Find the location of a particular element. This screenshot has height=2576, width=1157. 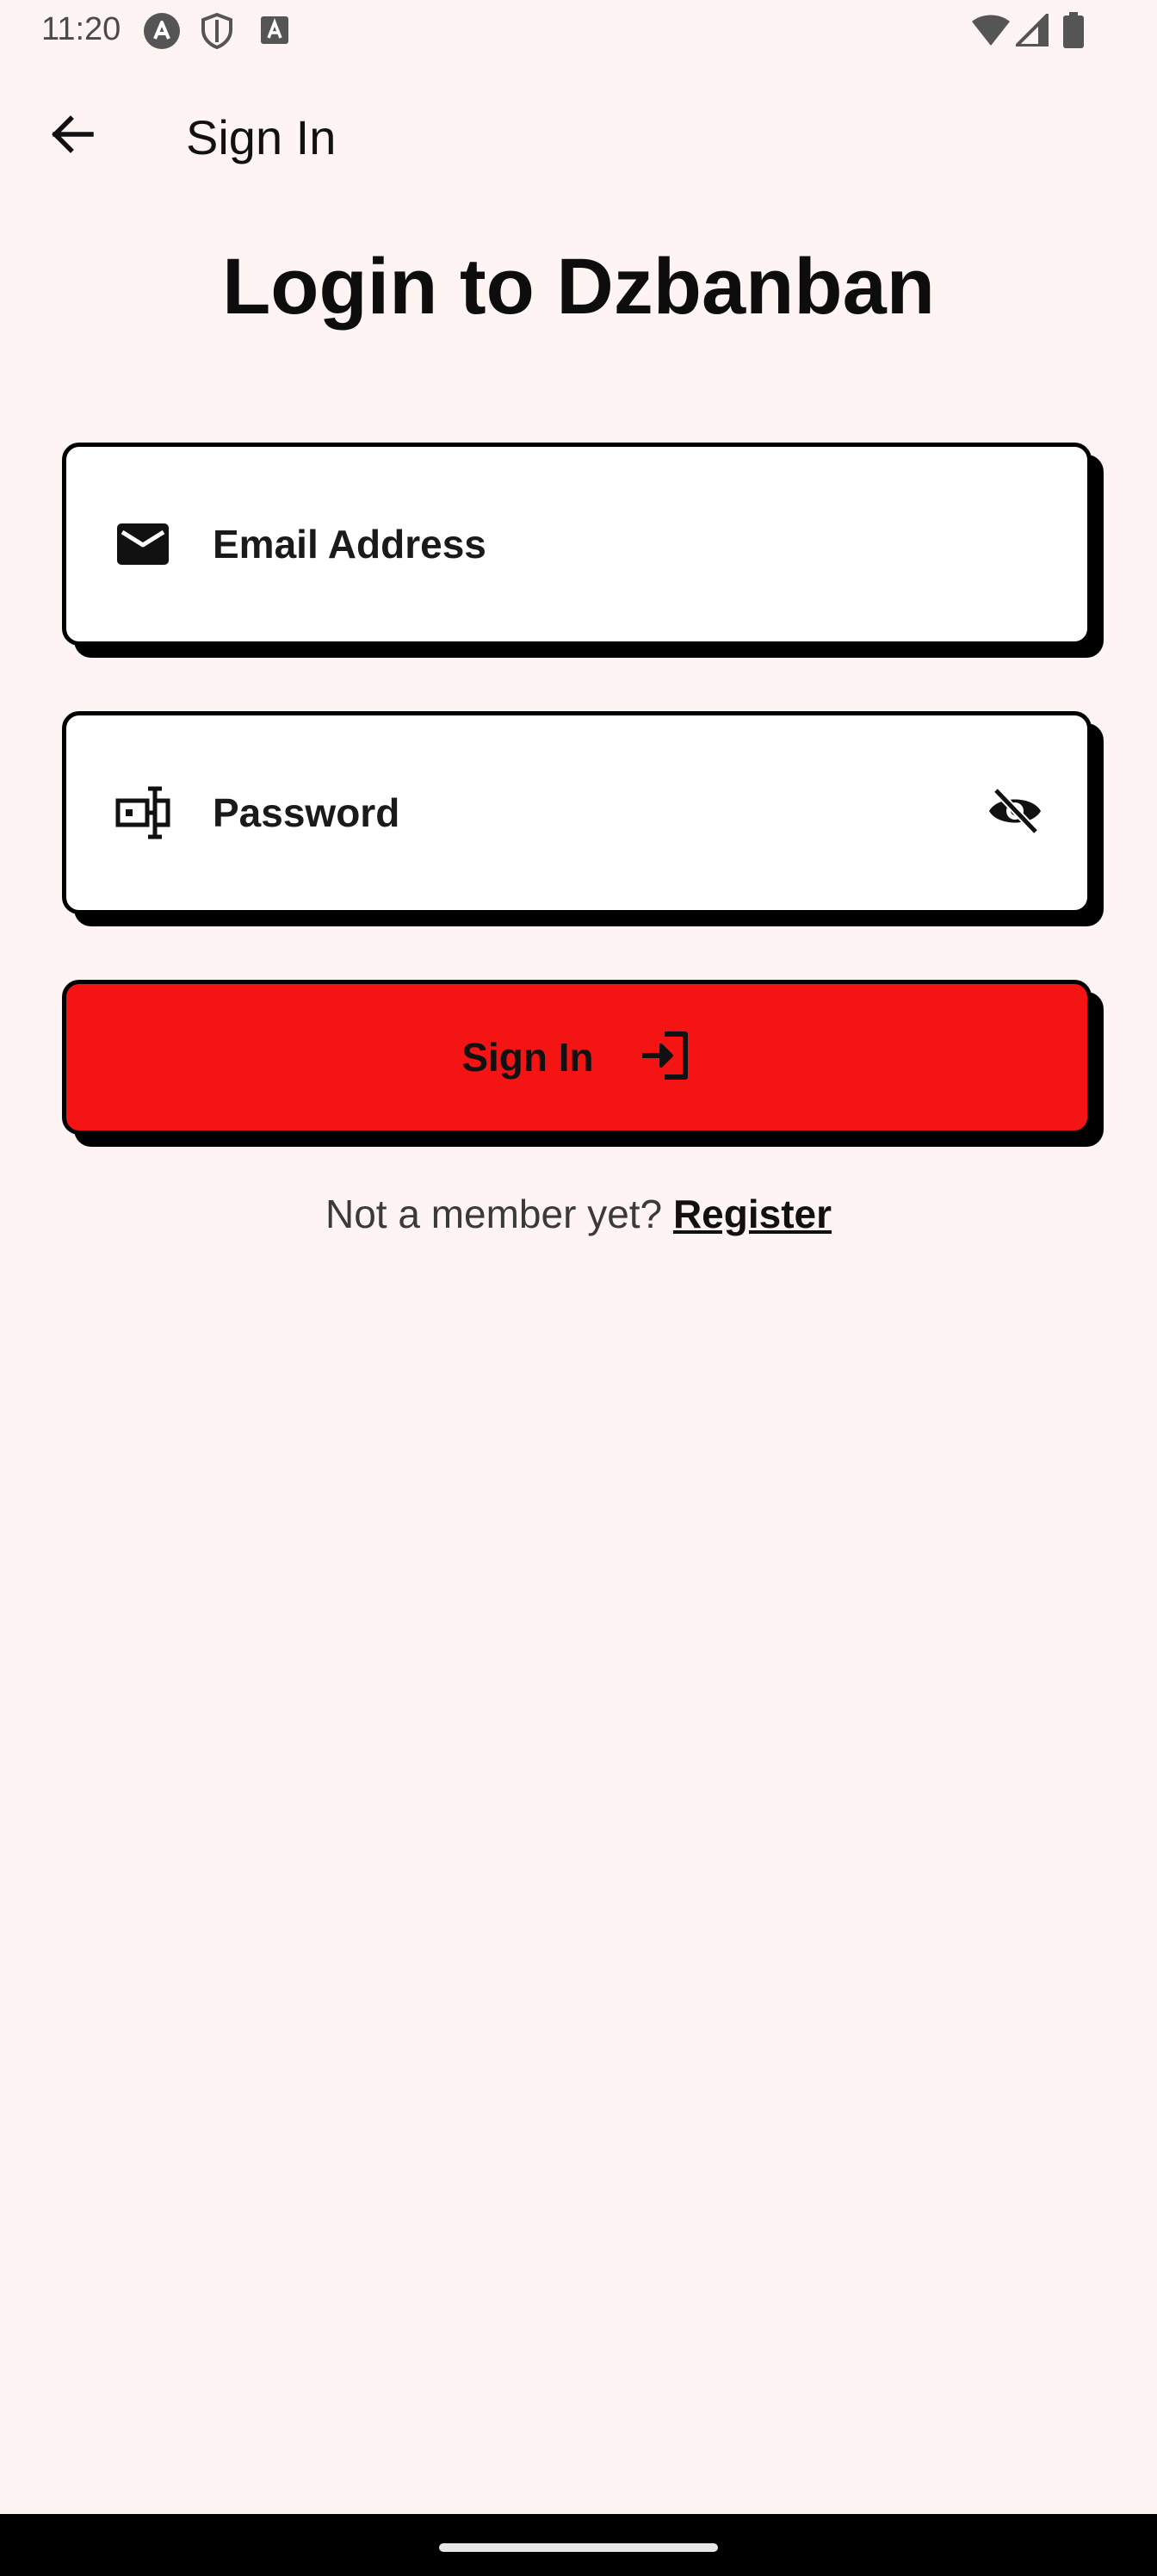

password-field-container: Password is located at coordinates (583, 818).